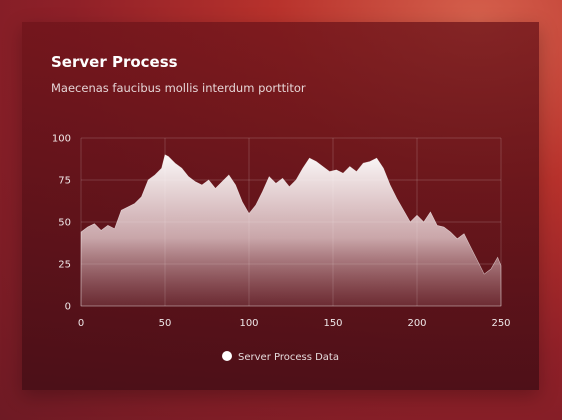 The height and width of the screenshot is (420, 562). I want to click on legend-label: Server Process Data, so click(288, 357).